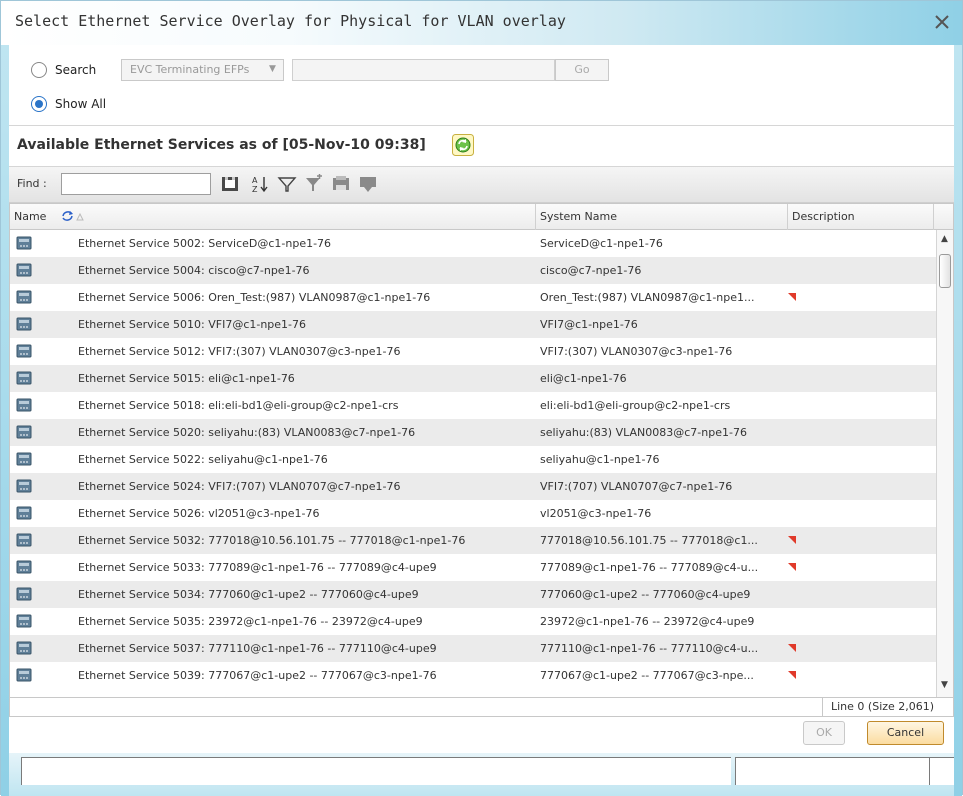  What do you see at coordinates (645, 594) in the screenshot?
I see `system-name-cell: 777060@c1-upe2 -- 777060@c4-upe9` at bounding box center [645, 594].